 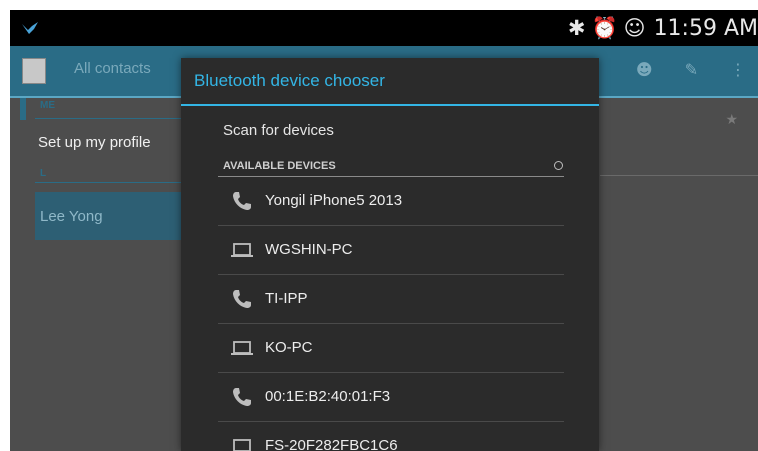 What do you see at coordinates (391, 348) in the screenshot?
I see `device-item: KO-PC` at bounding box center [391, 348].